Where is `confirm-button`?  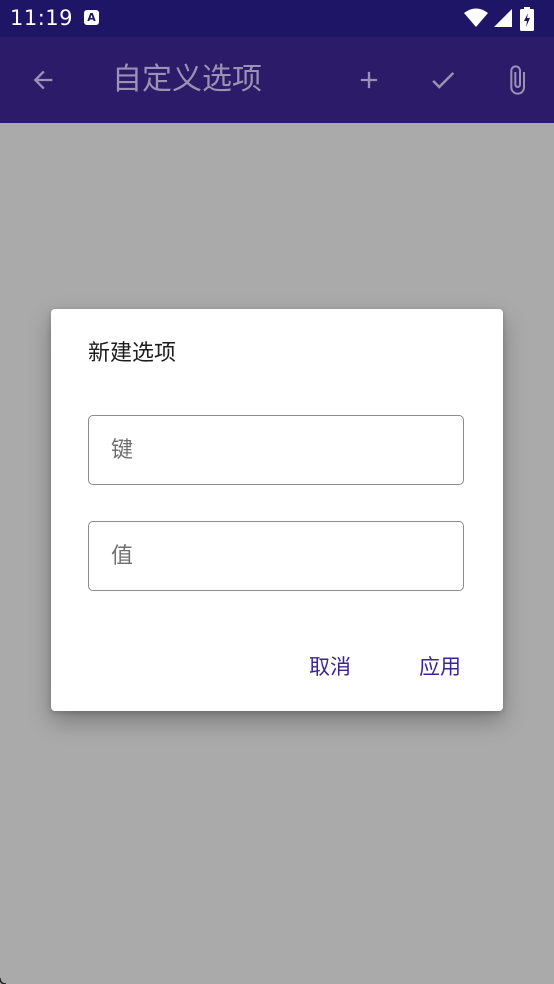 confirm-button is located at coordinates (443, 80).